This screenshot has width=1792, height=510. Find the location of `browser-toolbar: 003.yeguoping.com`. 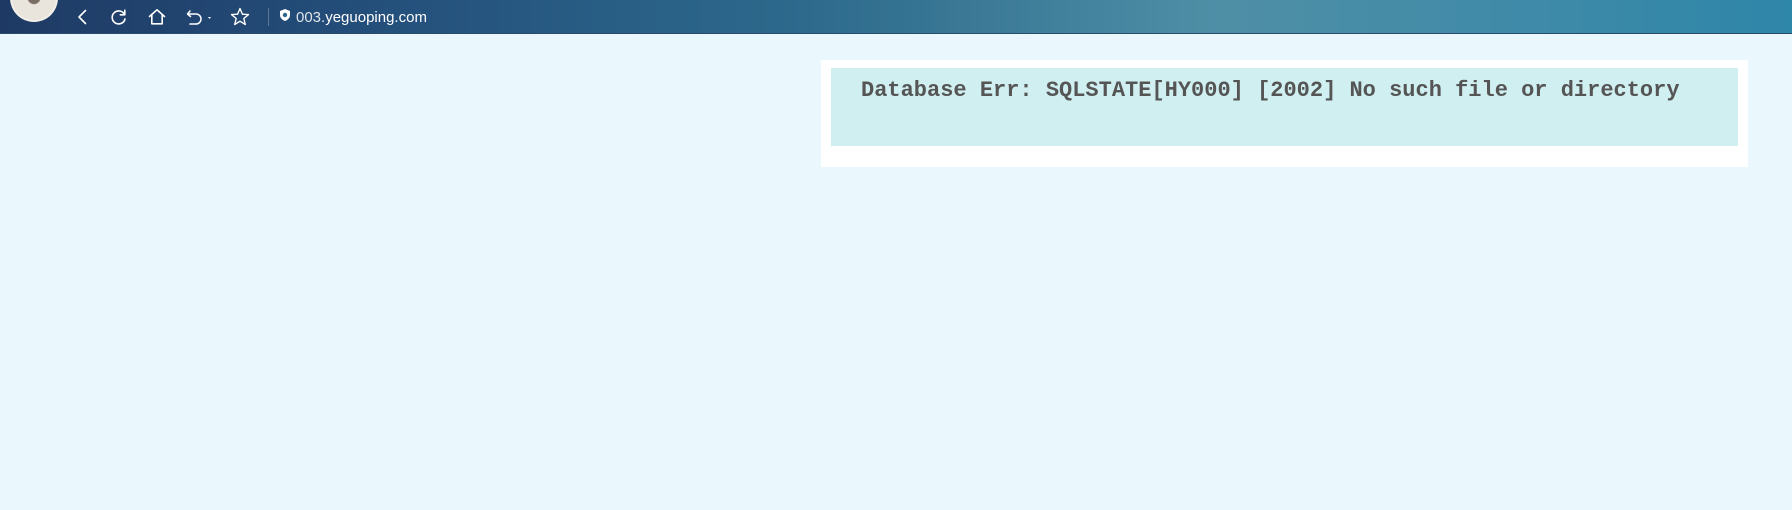

browser-toolbar: 003.yeguoping.com is located at coordinates (896, 17).